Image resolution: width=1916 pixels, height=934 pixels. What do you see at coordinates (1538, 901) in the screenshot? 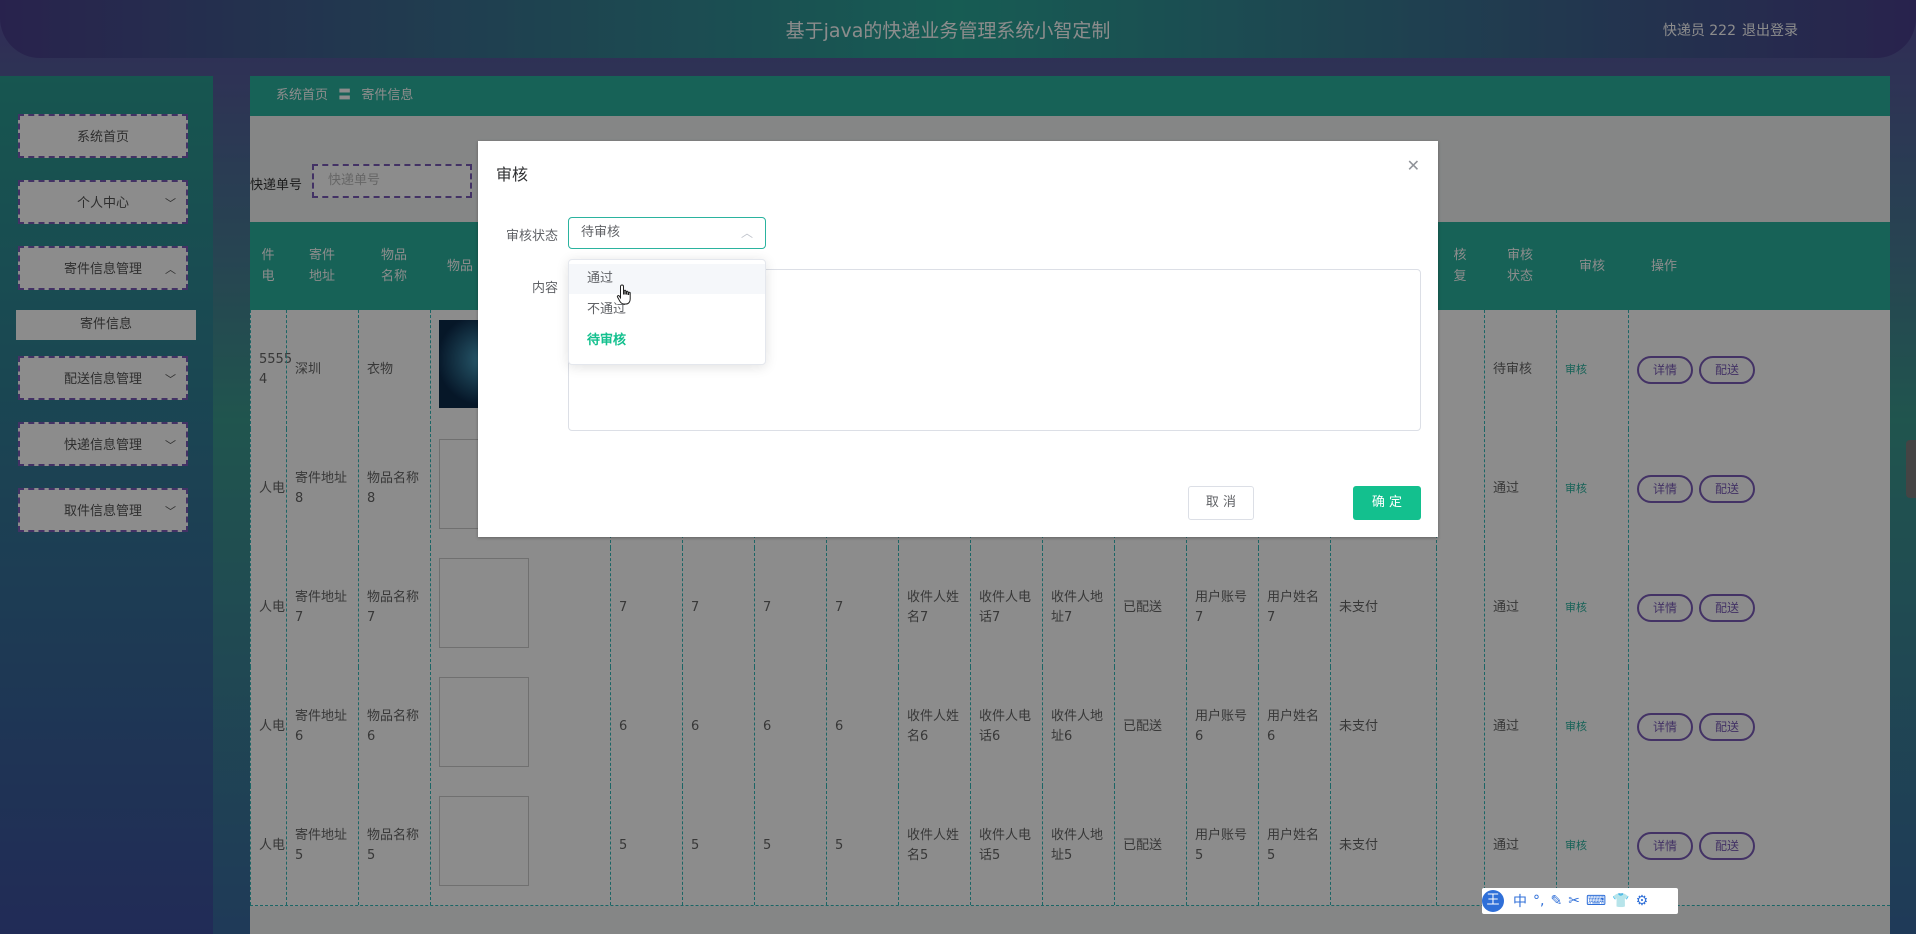
I see `ime-punctuation-icon: °,` at bounding box center [1538, 901].